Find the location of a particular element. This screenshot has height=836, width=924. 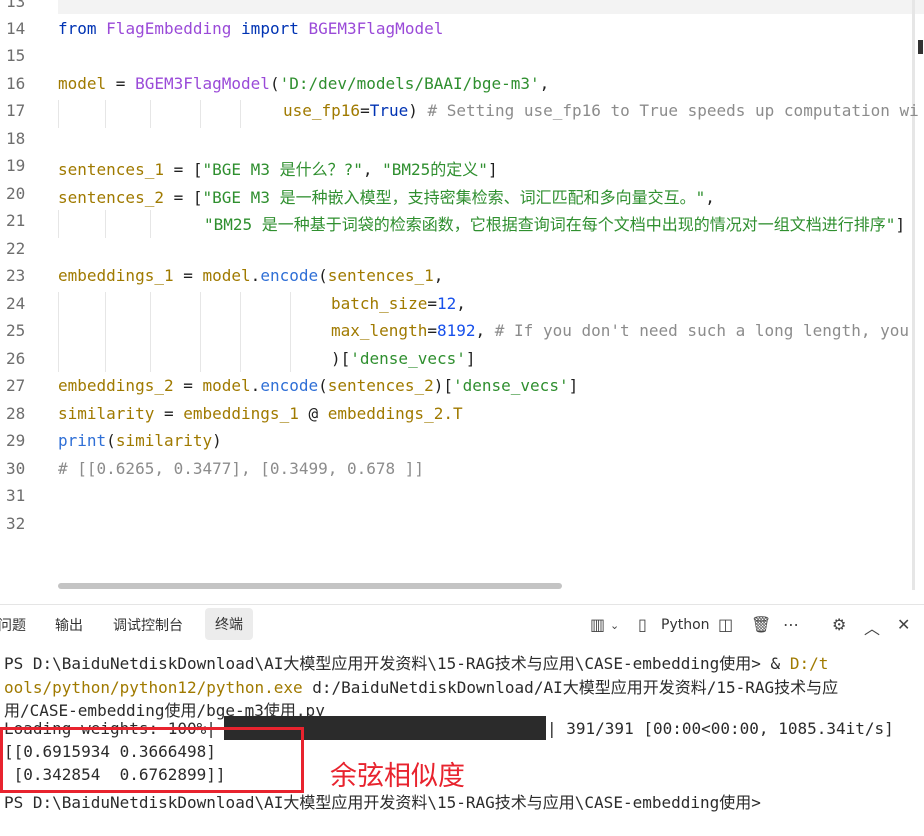

line-number: 17 is located at coordinates (16, 110).